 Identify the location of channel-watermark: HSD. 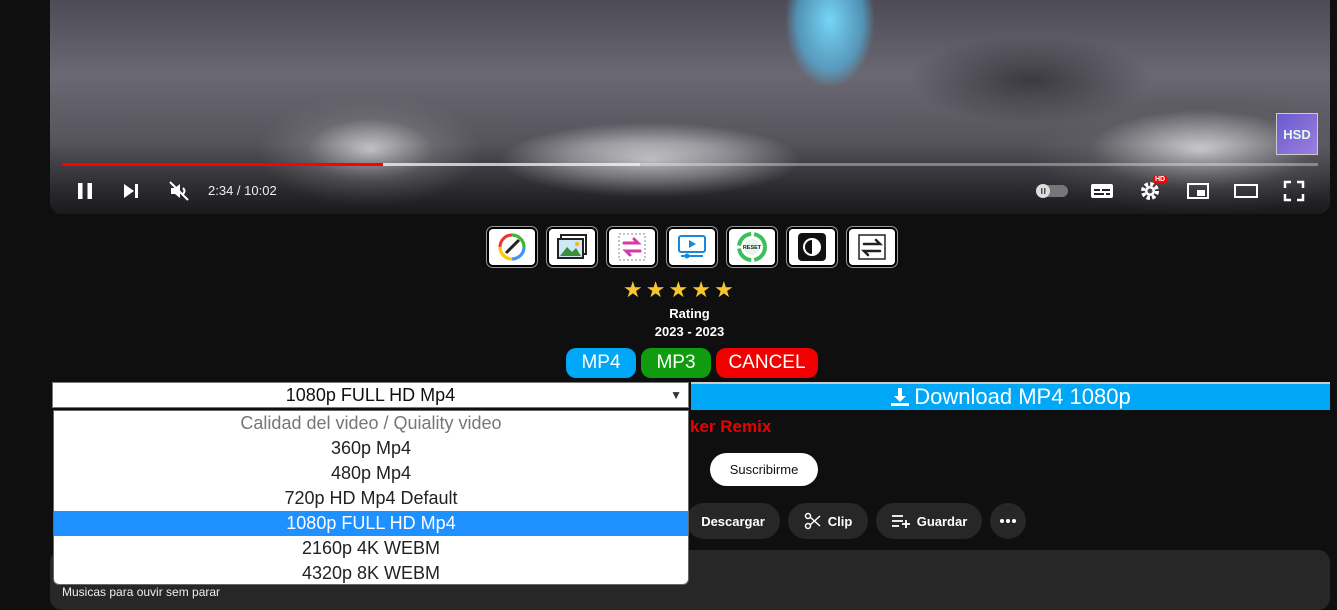
(1297, 134).